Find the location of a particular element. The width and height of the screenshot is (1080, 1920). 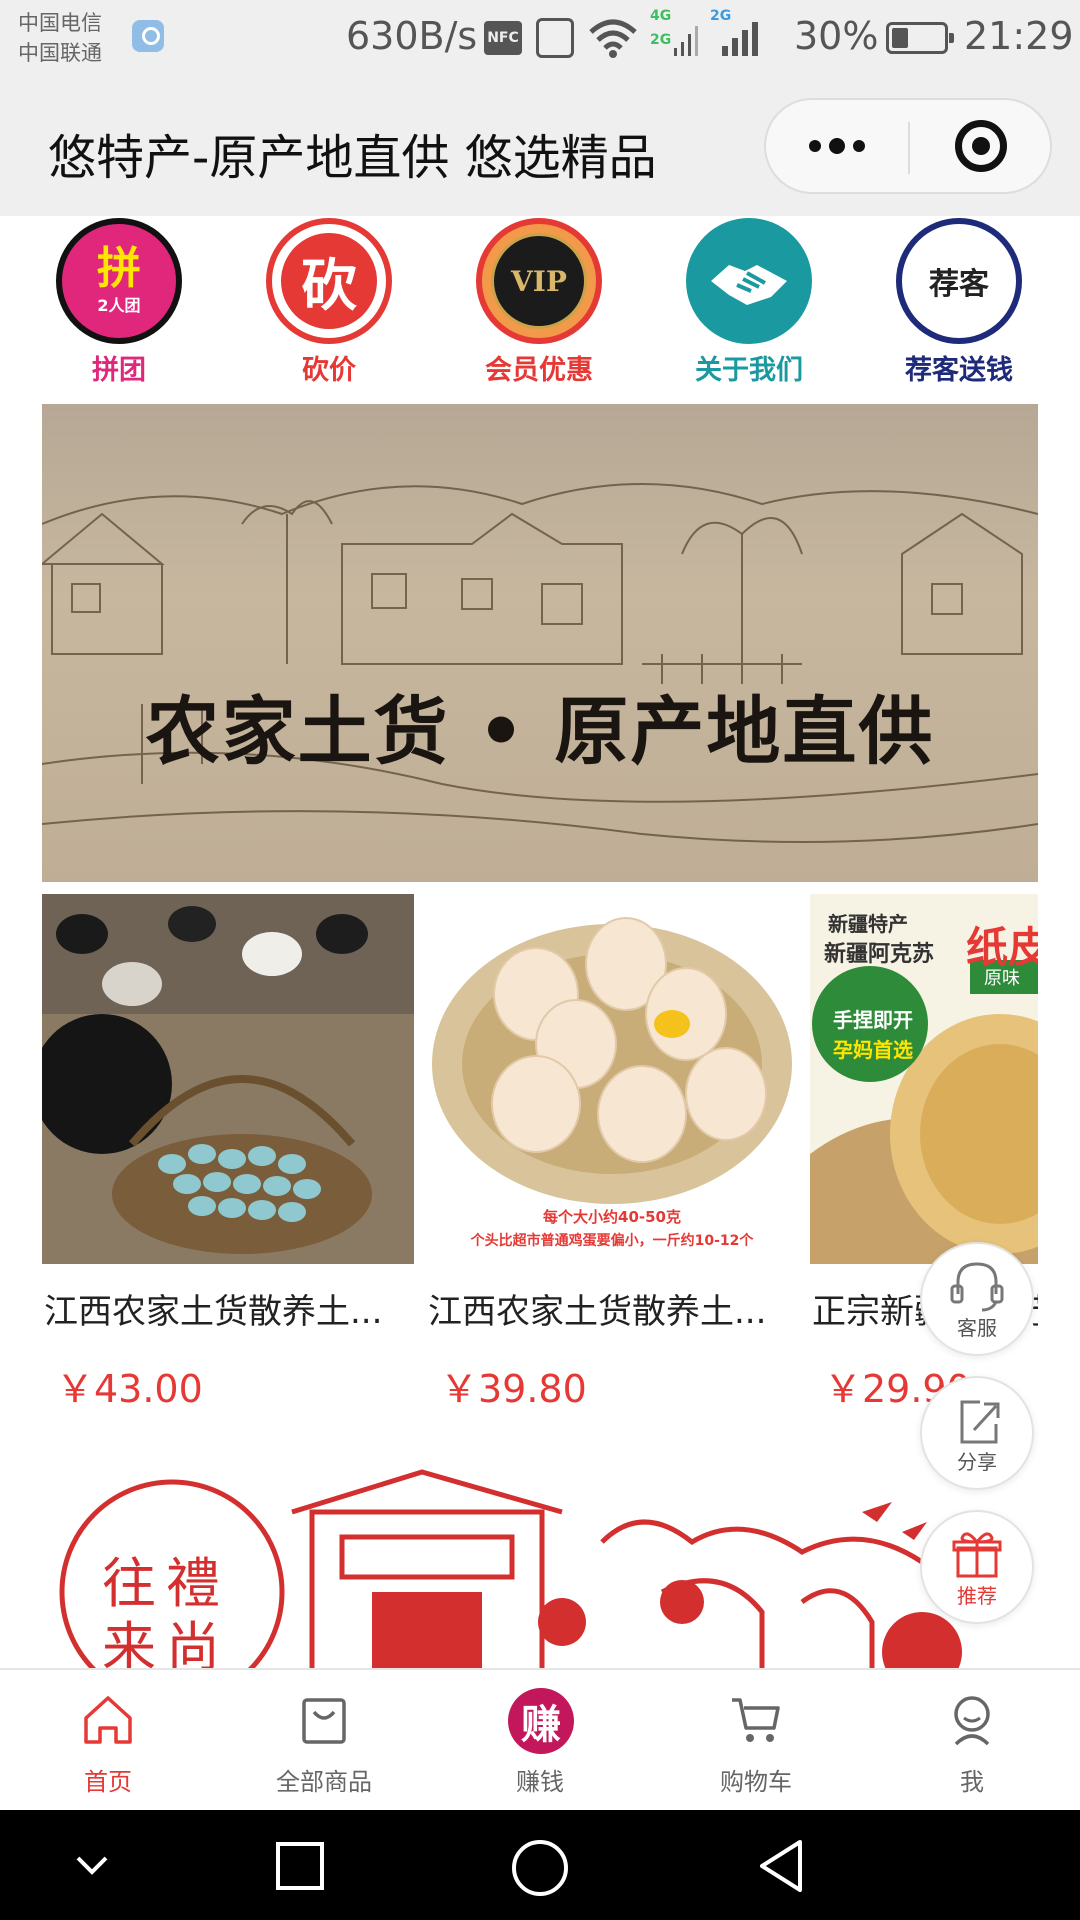

recents-button is located at coordinates (300, 1866).